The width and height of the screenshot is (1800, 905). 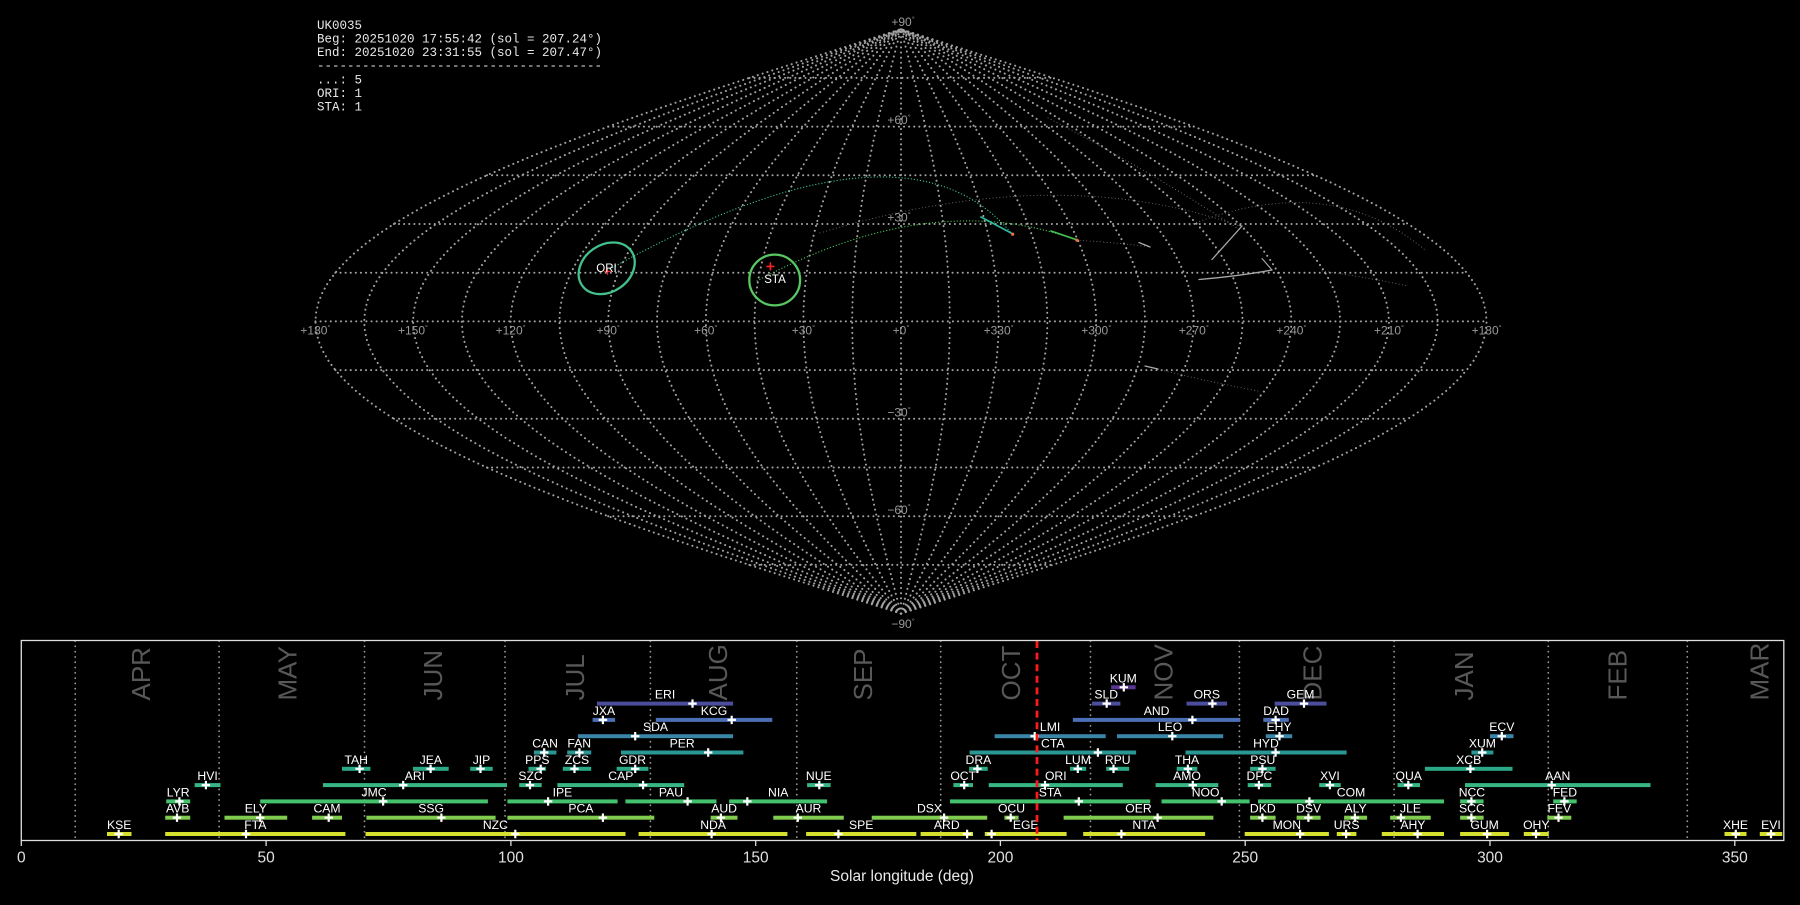 I want to click on svg-text: MAY, so click(x=287, y=673).